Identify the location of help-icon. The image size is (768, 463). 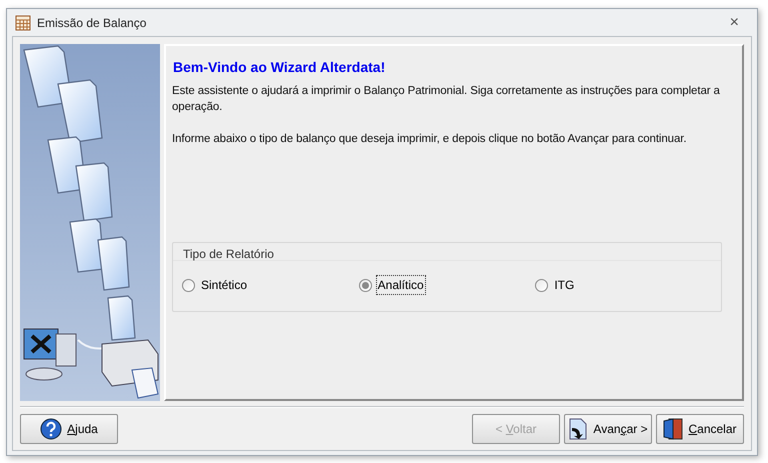
(51, 429).